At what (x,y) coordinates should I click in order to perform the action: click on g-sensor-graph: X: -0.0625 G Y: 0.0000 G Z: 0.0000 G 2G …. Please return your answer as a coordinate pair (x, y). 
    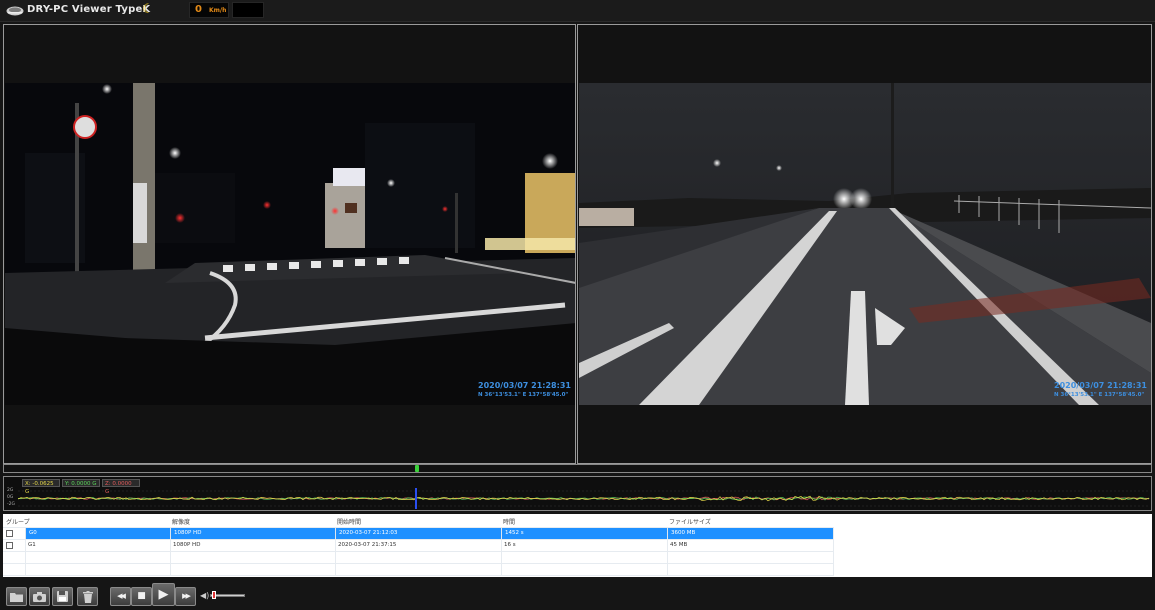
    Looking at the image, I should click on (577, 493).